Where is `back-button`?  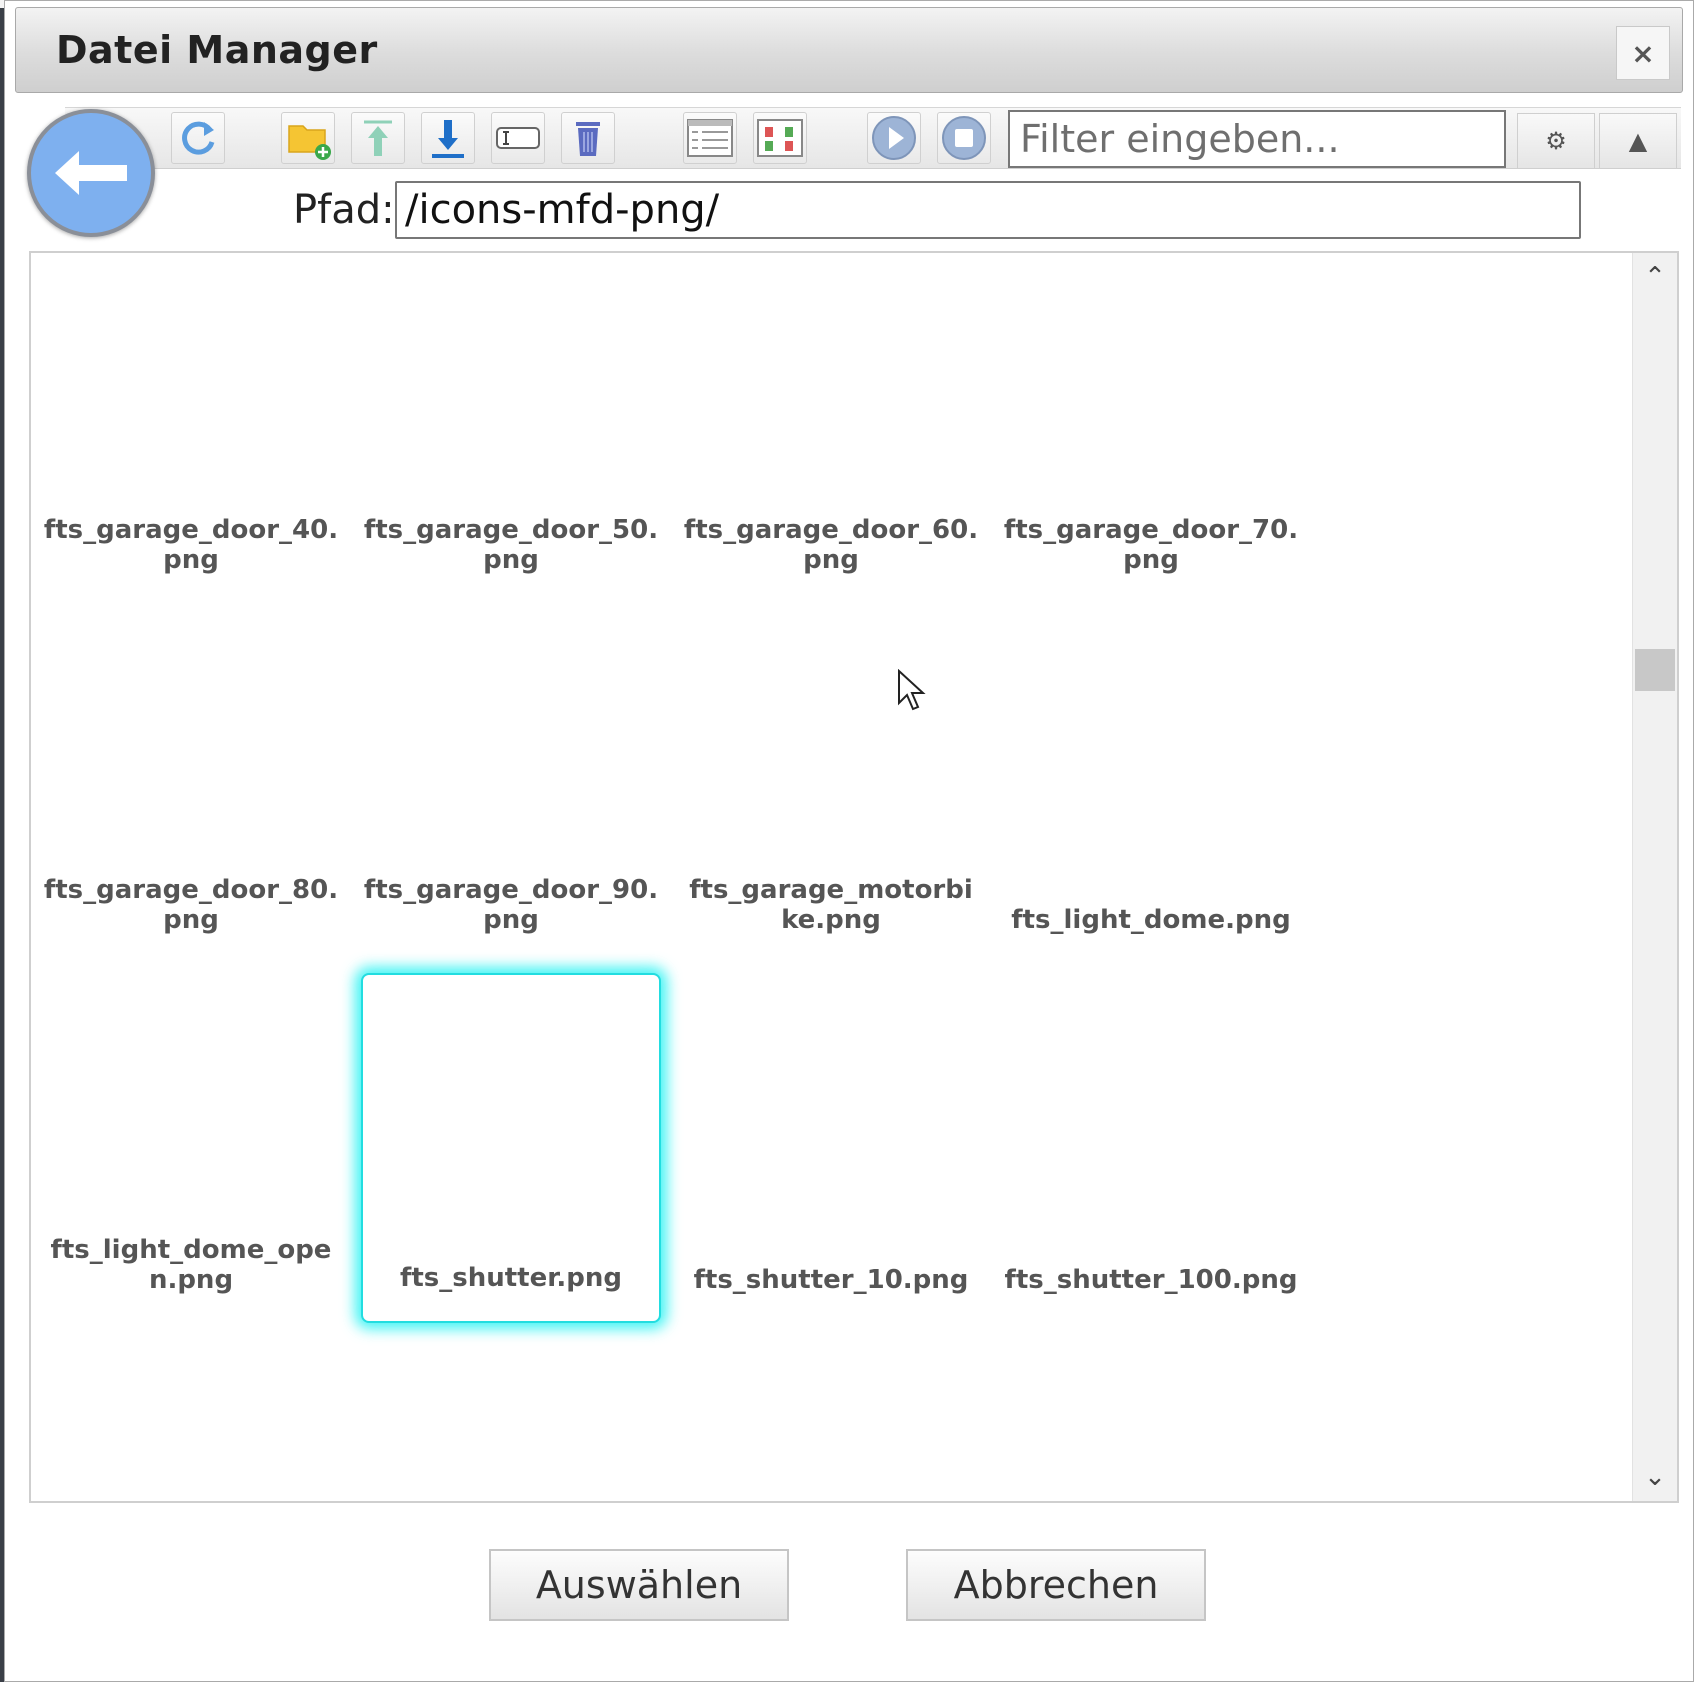
back-button is located at coordinates (91, 173).